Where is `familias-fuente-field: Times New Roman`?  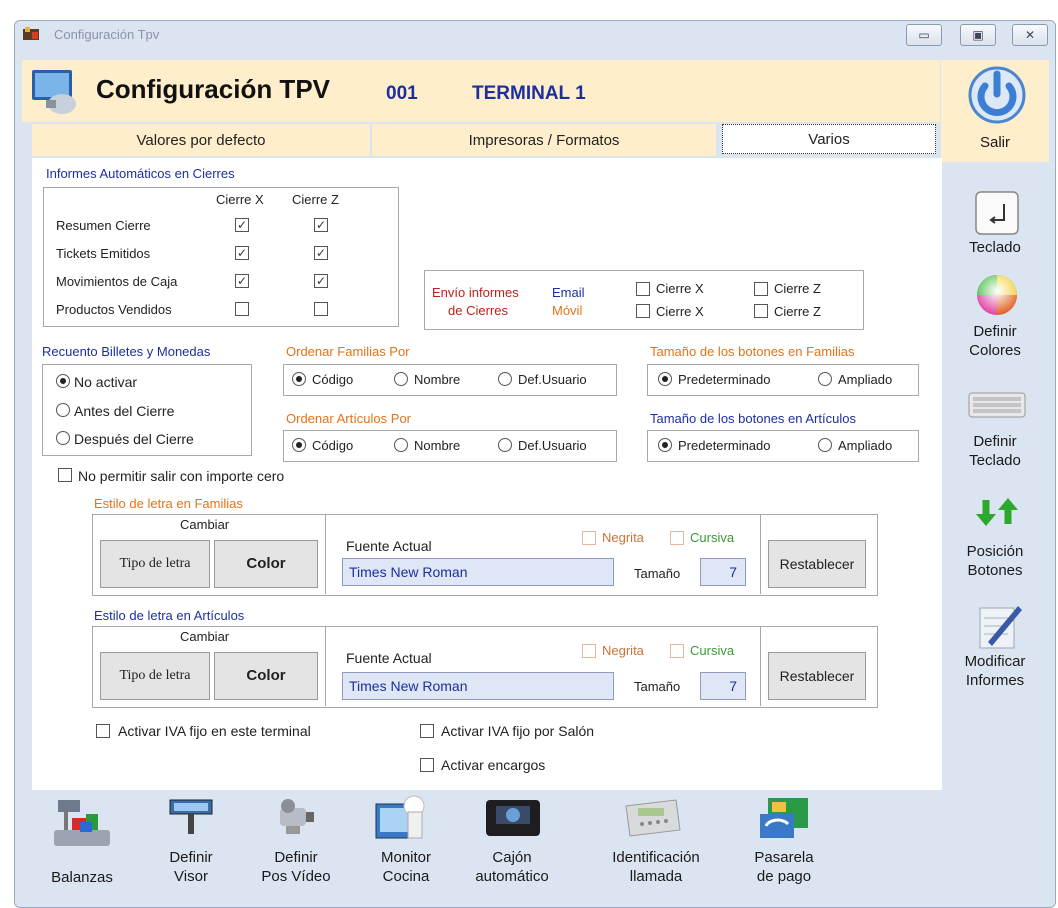 familias-fuente-field: Times New Roman is located at coordinates (478, 572).